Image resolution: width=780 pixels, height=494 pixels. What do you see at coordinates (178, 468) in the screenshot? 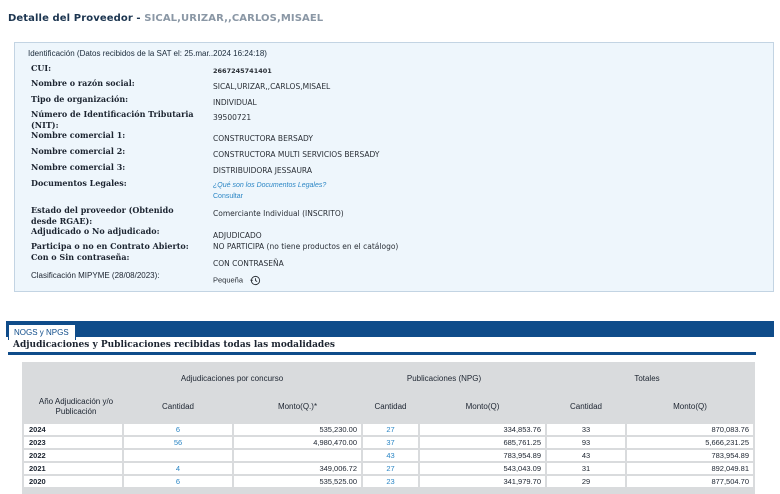
I see `cantidad-adj-link: 4` at bounding box center [178, 468].